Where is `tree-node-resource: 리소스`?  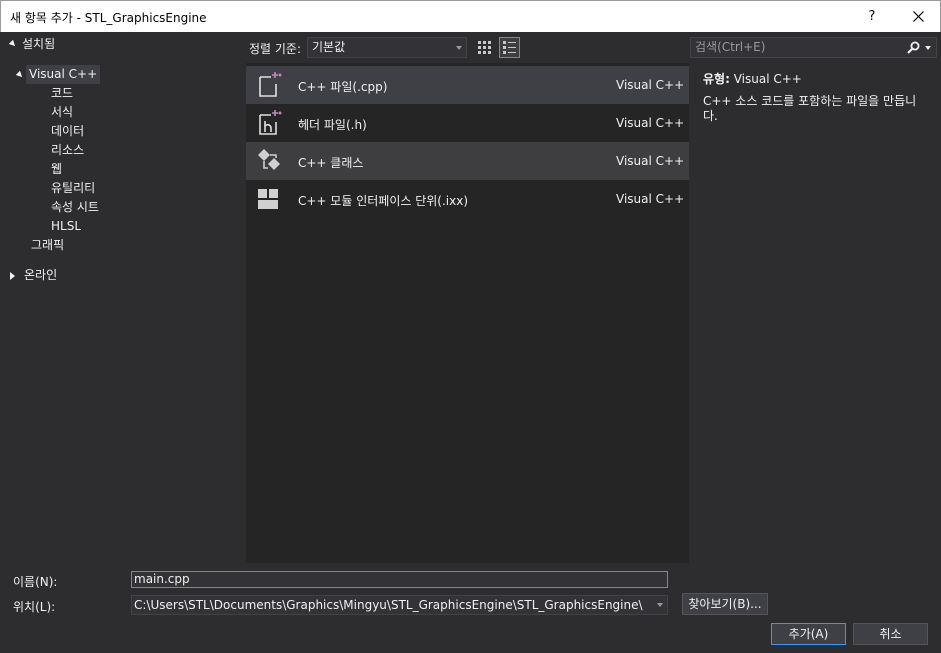
tree-node-resource: 리소스 is located at coordinates (67, 150).